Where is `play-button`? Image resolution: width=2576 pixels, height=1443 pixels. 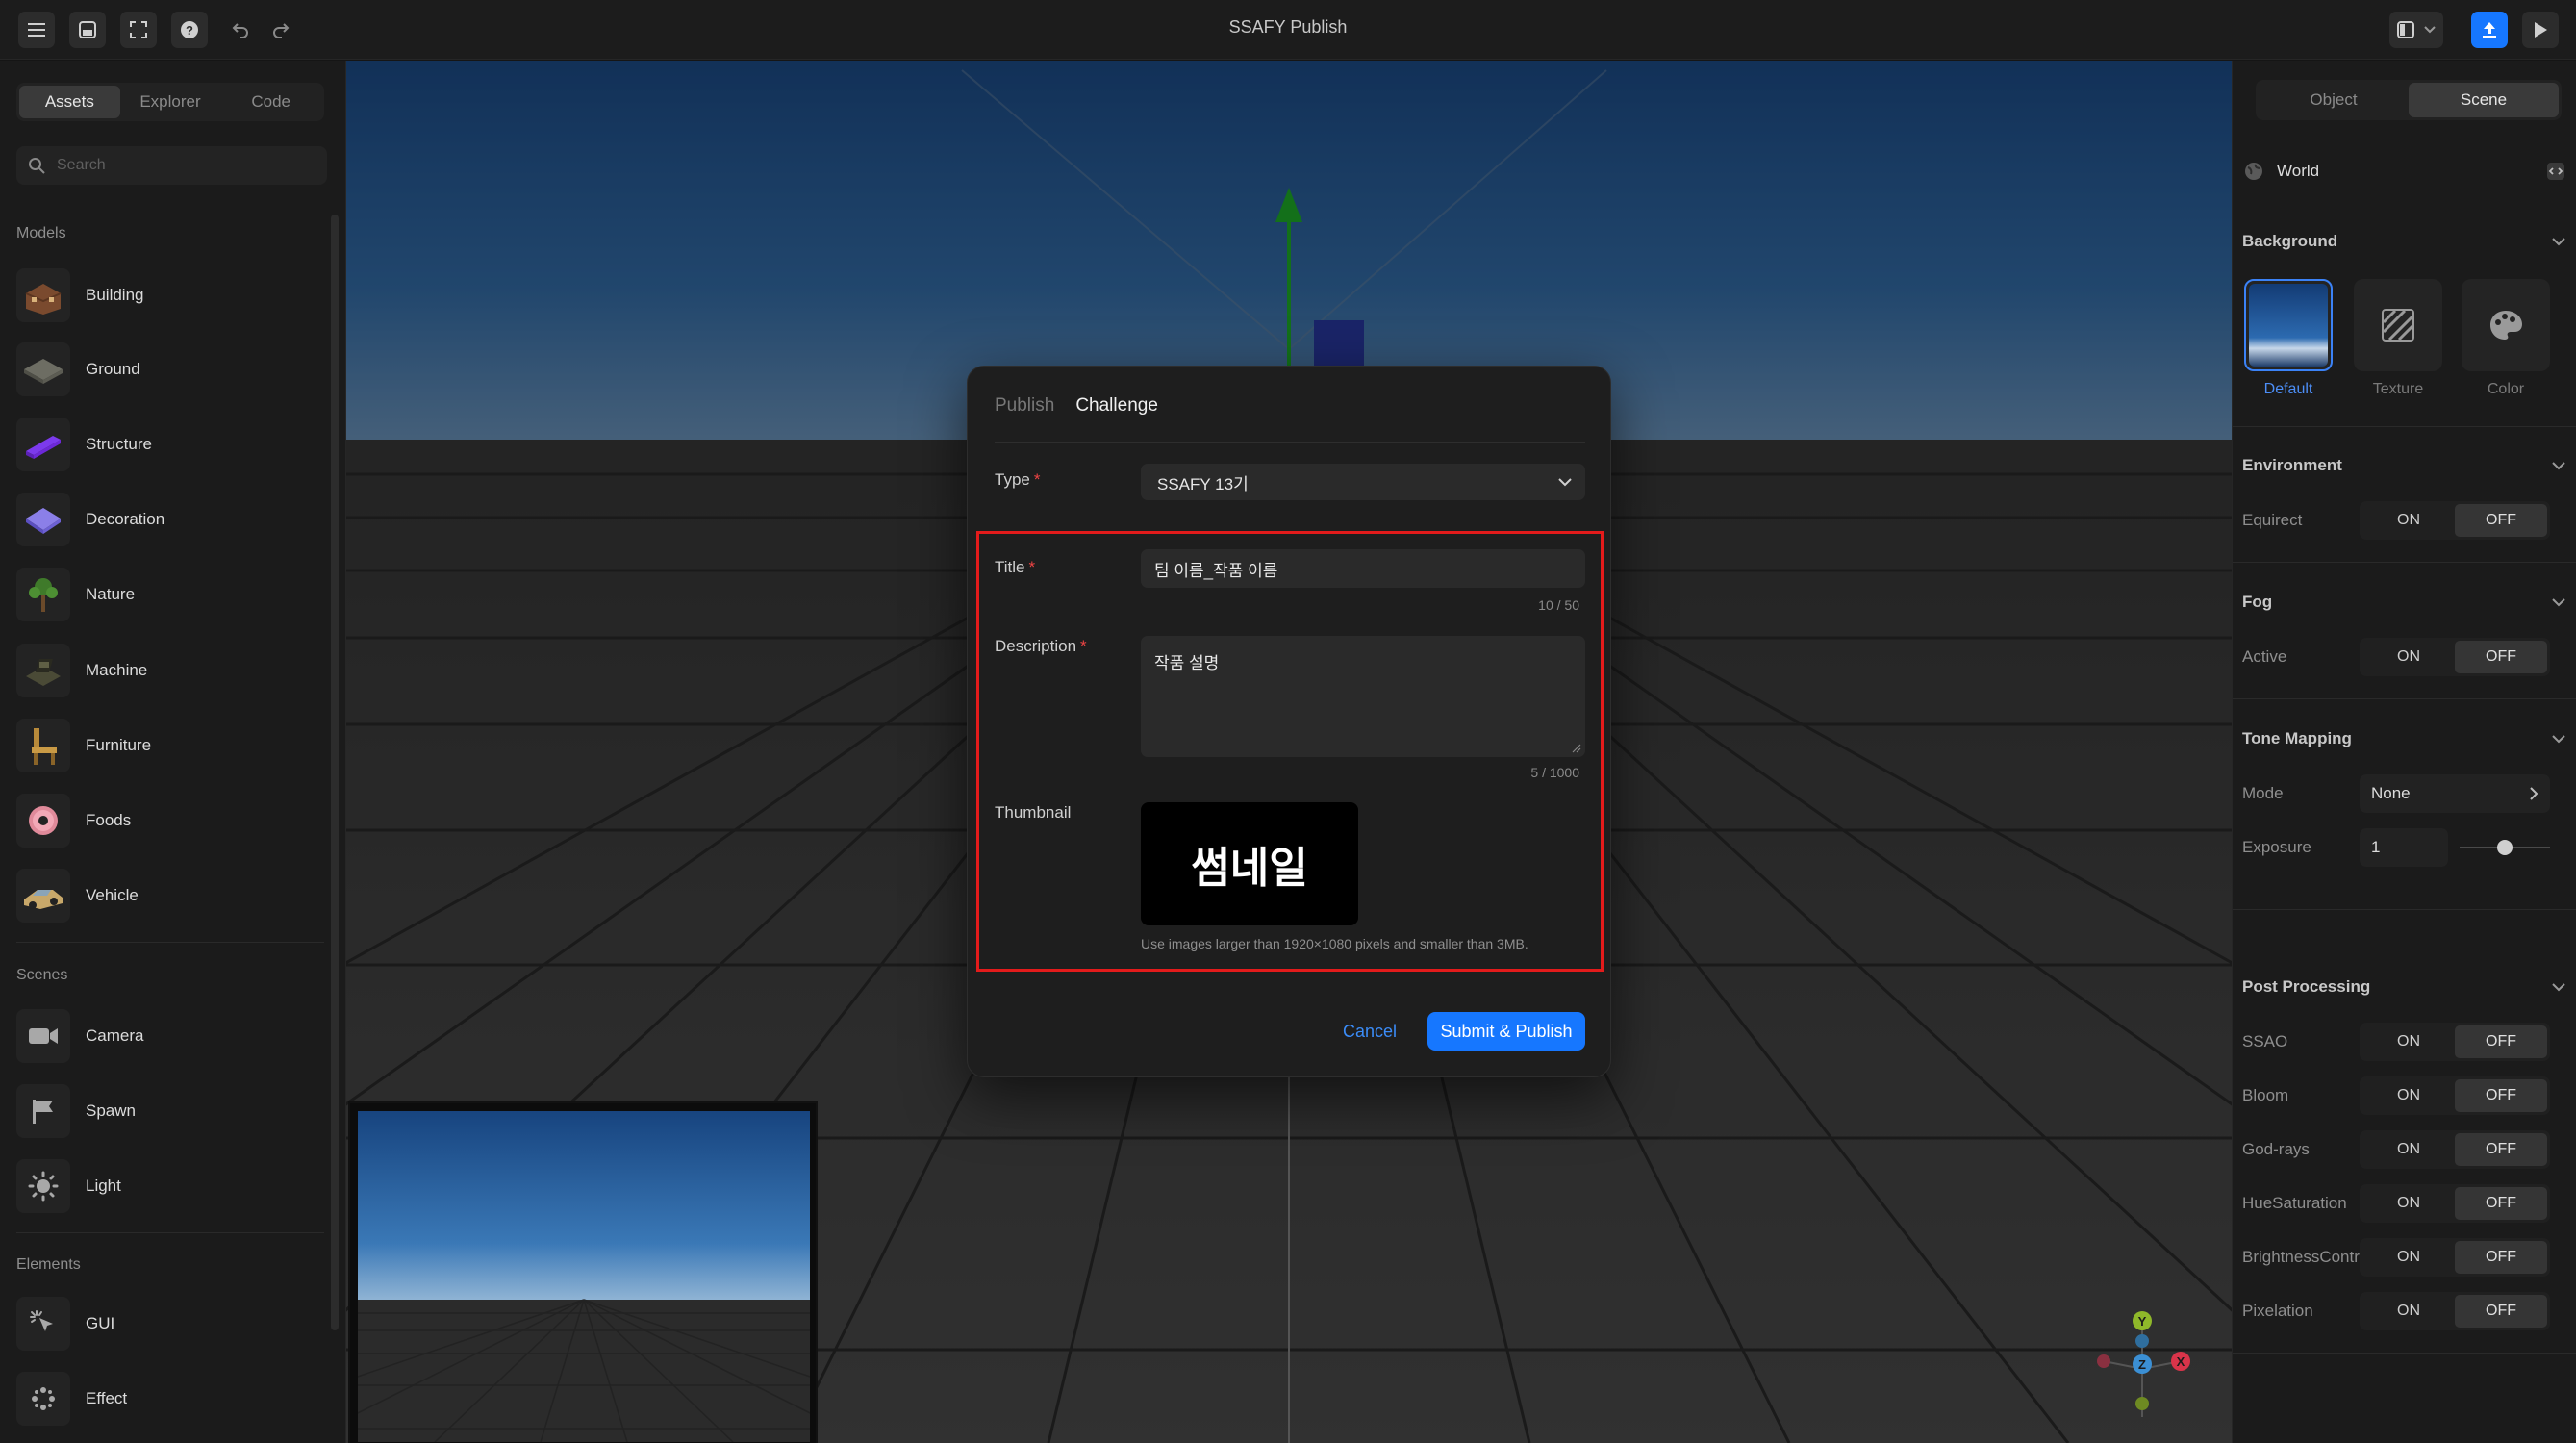 play-button is located at coordinates (2540, 30).